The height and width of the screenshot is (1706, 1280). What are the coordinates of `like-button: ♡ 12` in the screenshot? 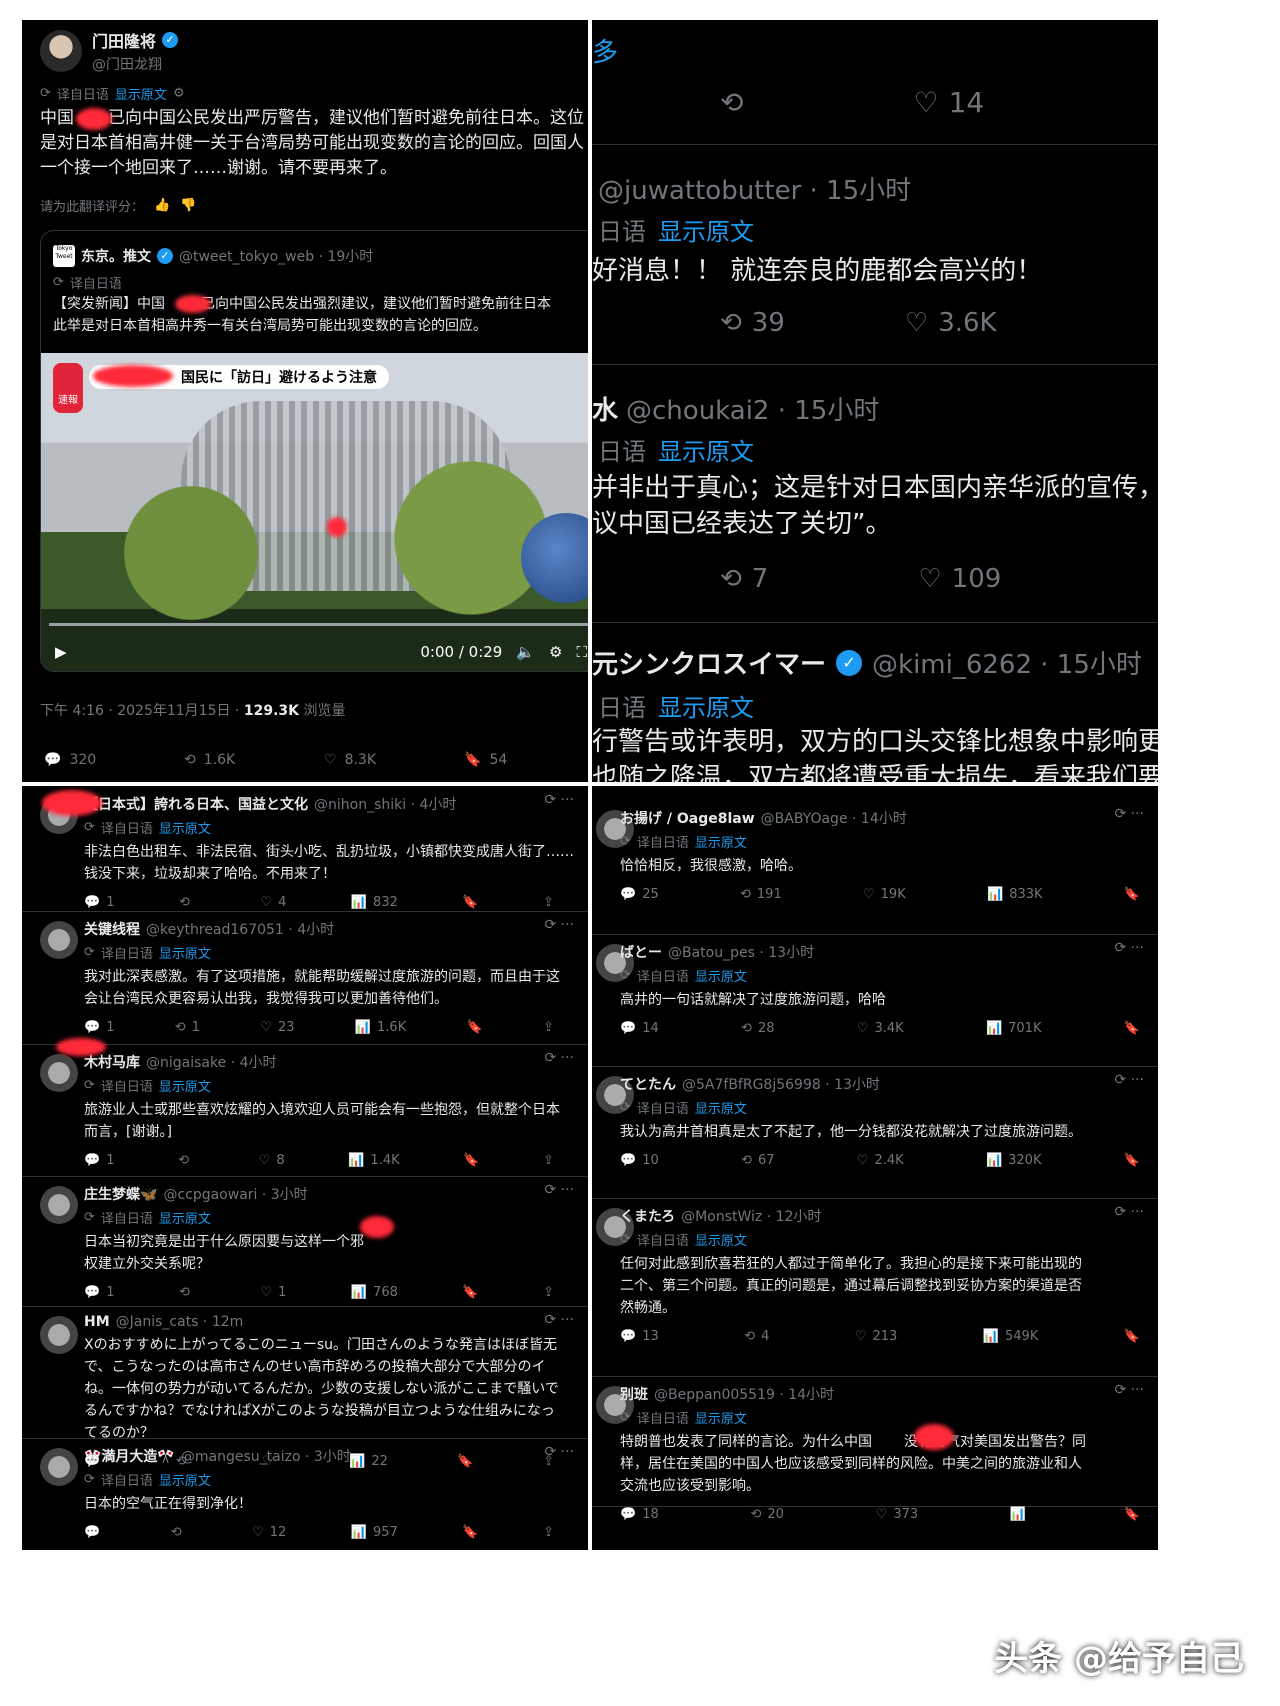 It's located at (269, 1532).